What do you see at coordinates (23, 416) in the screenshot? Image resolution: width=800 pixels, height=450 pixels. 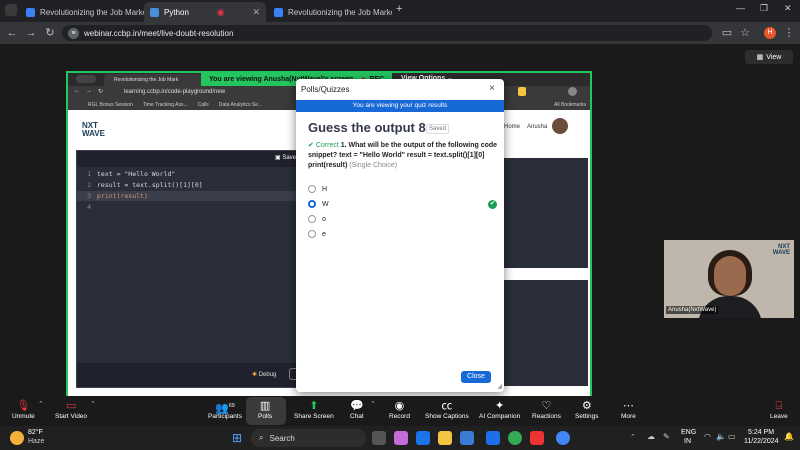 I see `unmute-label: Unmute` at bounding box center [23, 416].